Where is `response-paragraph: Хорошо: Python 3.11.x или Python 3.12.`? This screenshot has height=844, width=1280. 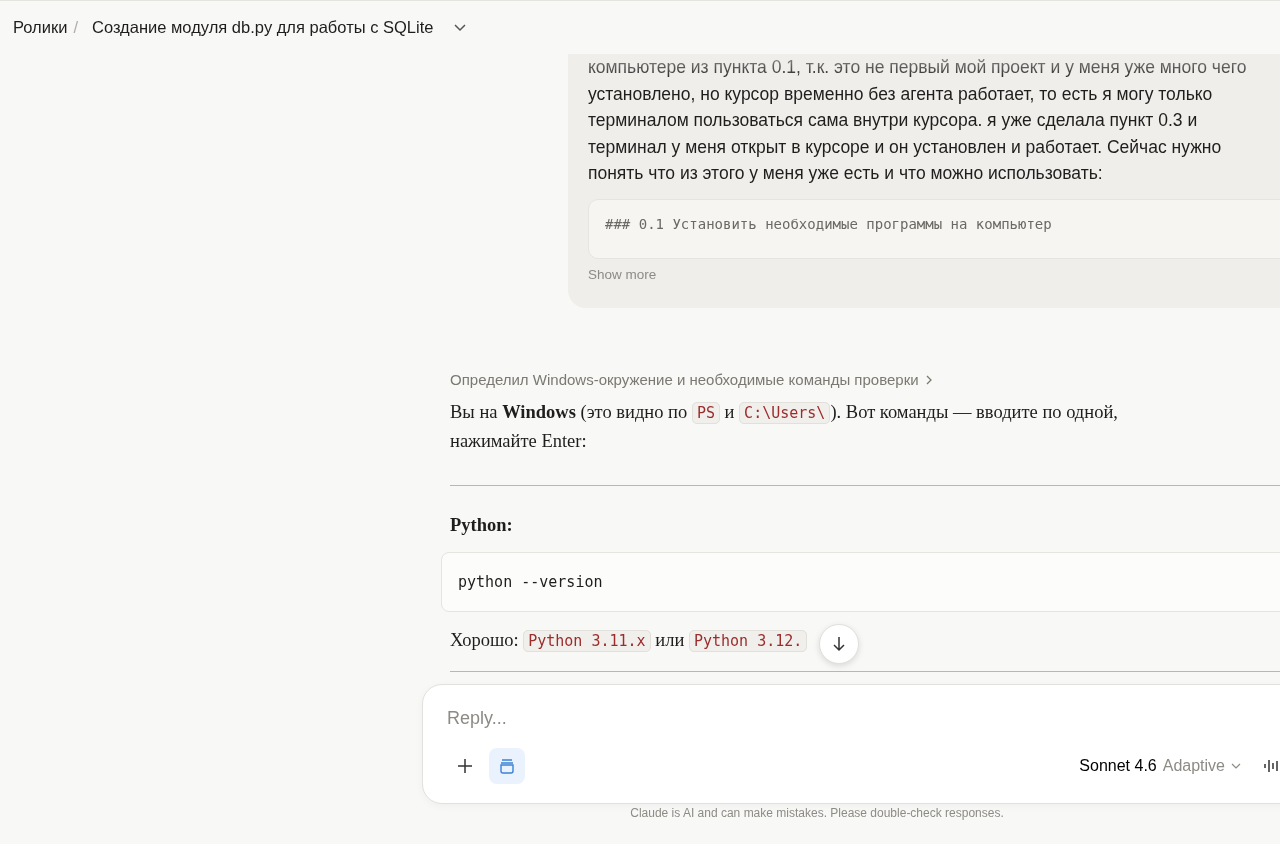 response-paragraph: Хорошо: Python 3.11.x или Python 3.12. is located at coordinates (629, 640).